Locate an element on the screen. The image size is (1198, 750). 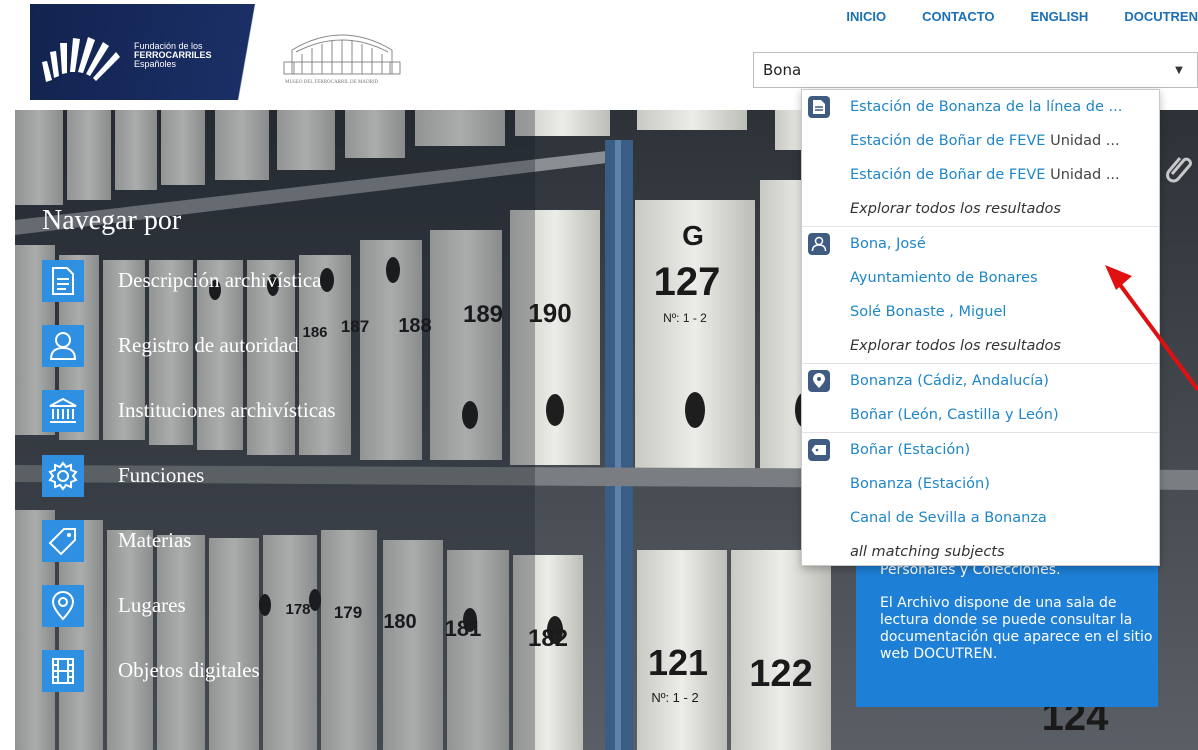
autocomplete-result: Bonanza (Estación) is located at coordinates (980, 484).